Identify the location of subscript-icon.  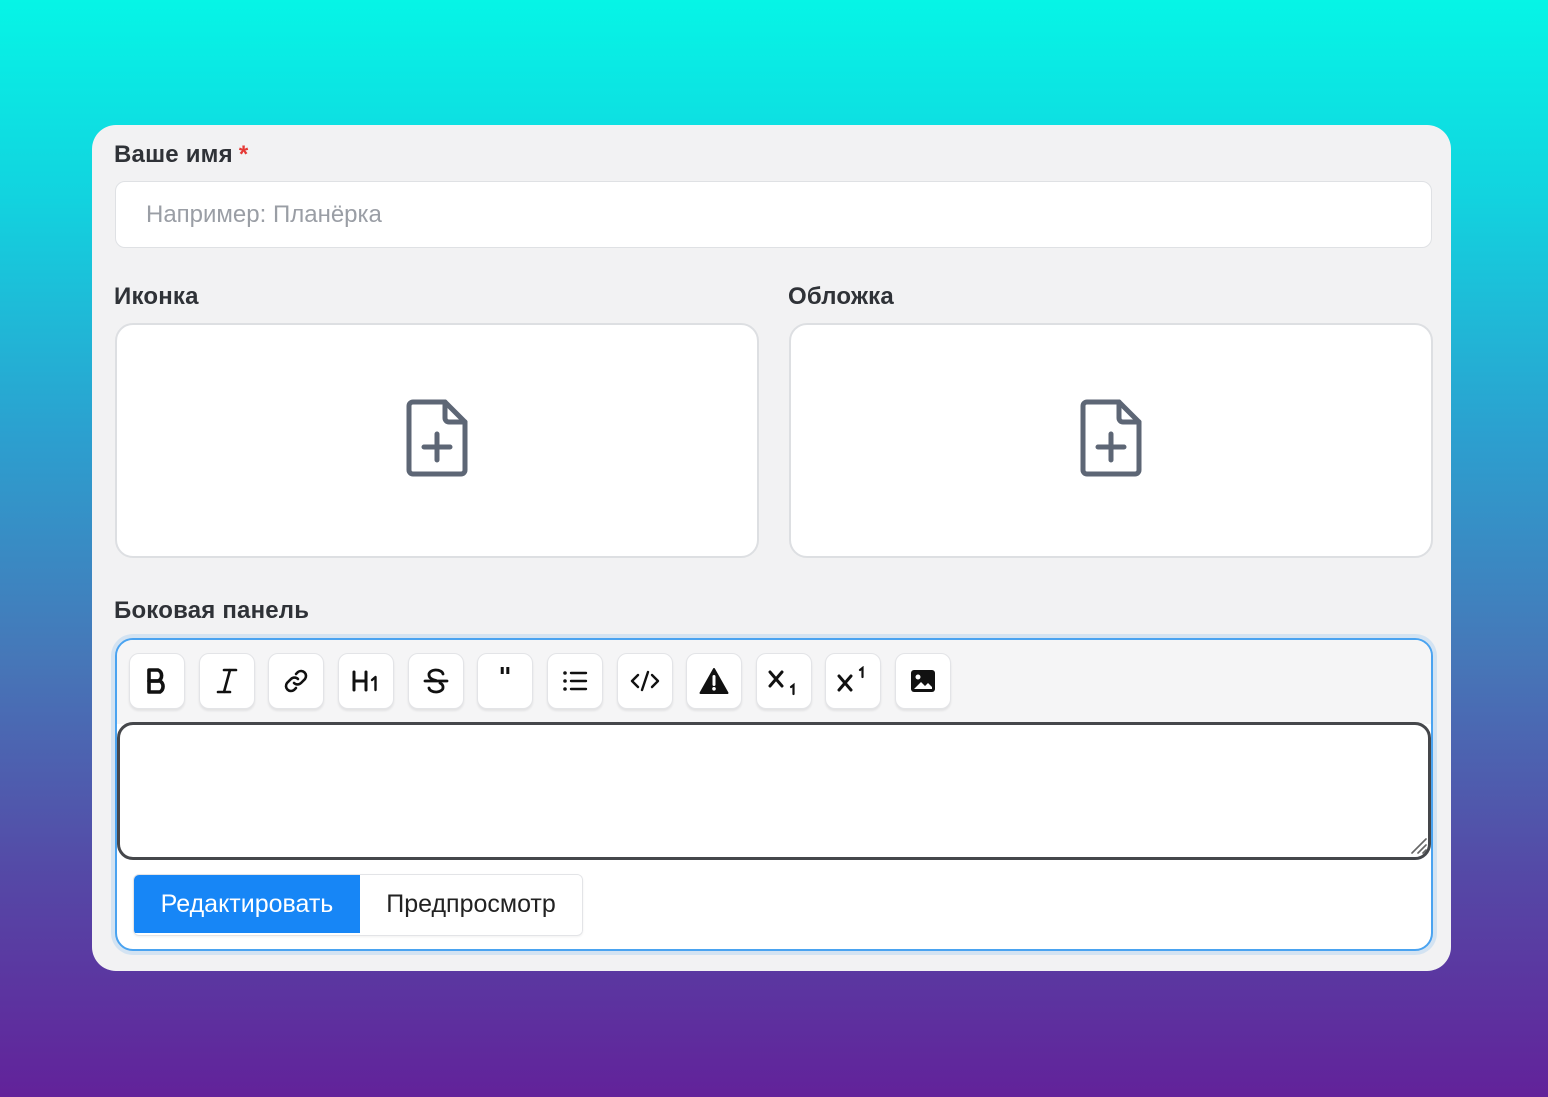
(784, 681).